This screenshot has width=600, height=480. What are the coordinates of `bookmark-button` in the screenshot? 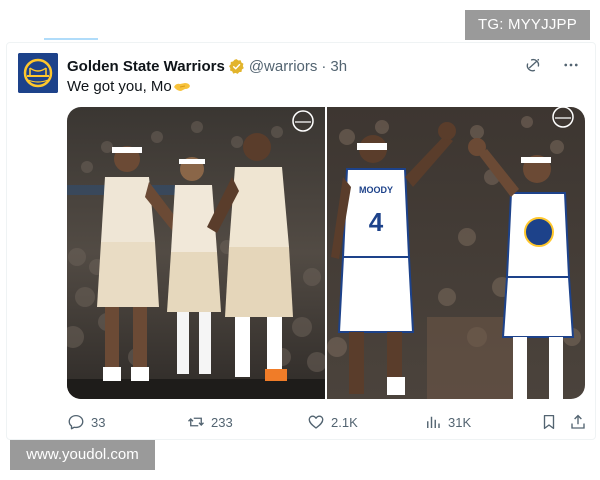 It's located at (549, 422).